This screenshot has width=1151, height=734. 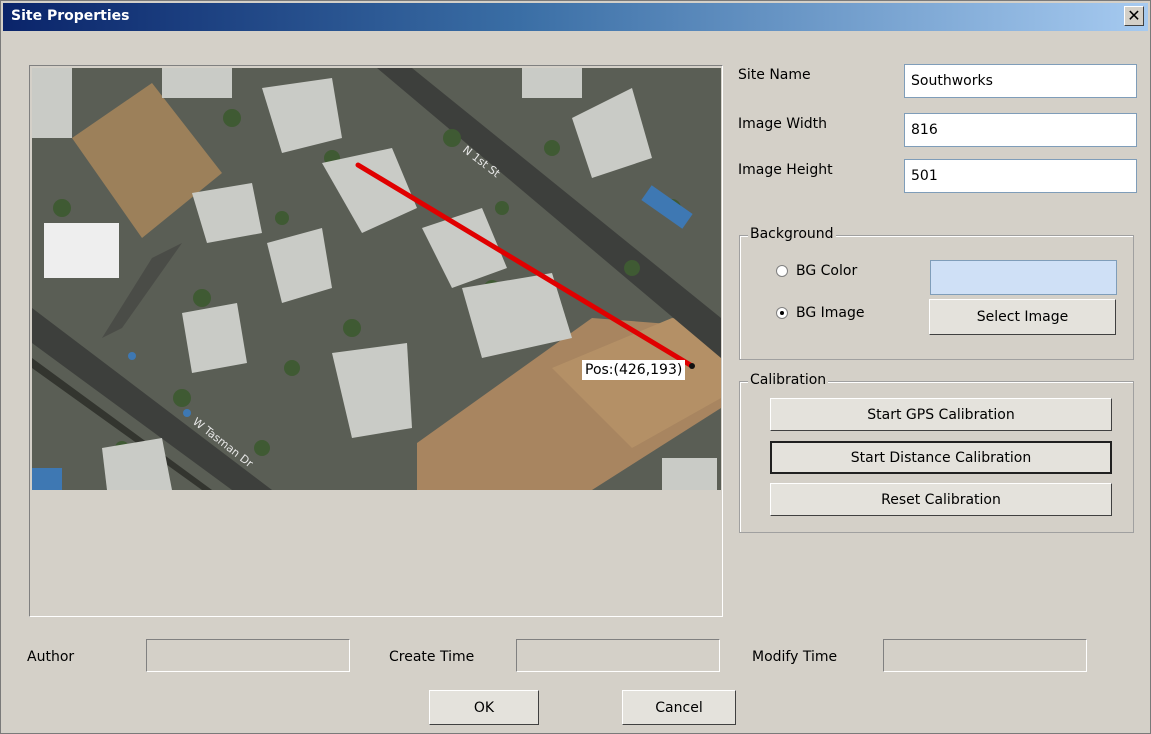 What do you see at coordinates (924, 130) in the screenshot?
I see `image-width-value: 816` at bounding box center [924, 130].